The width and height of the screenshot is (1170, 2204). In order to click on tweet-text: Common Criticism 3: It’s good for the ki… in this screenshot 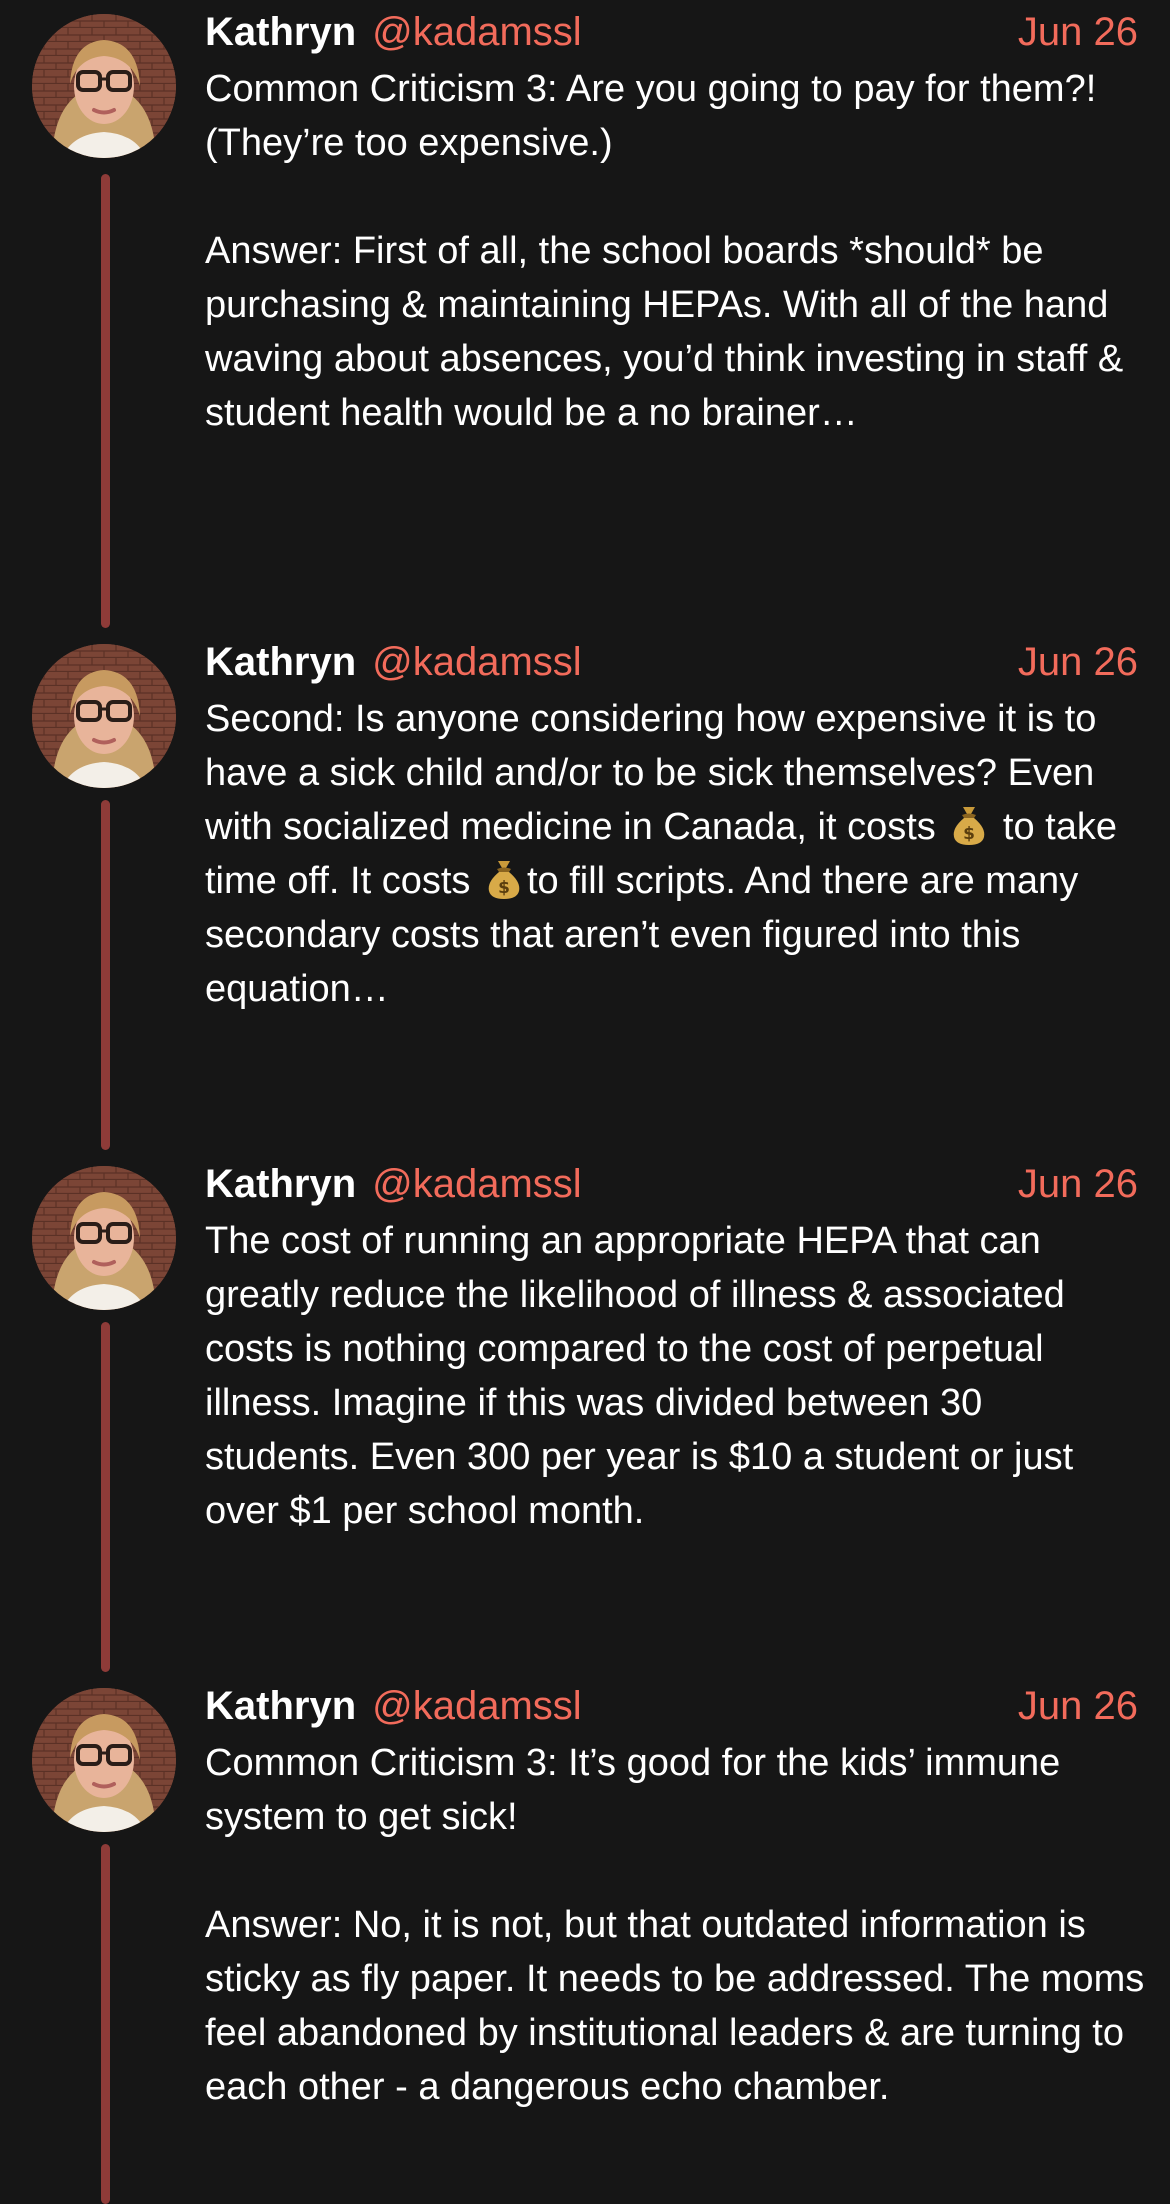, I will do `click(675, 1925)`.